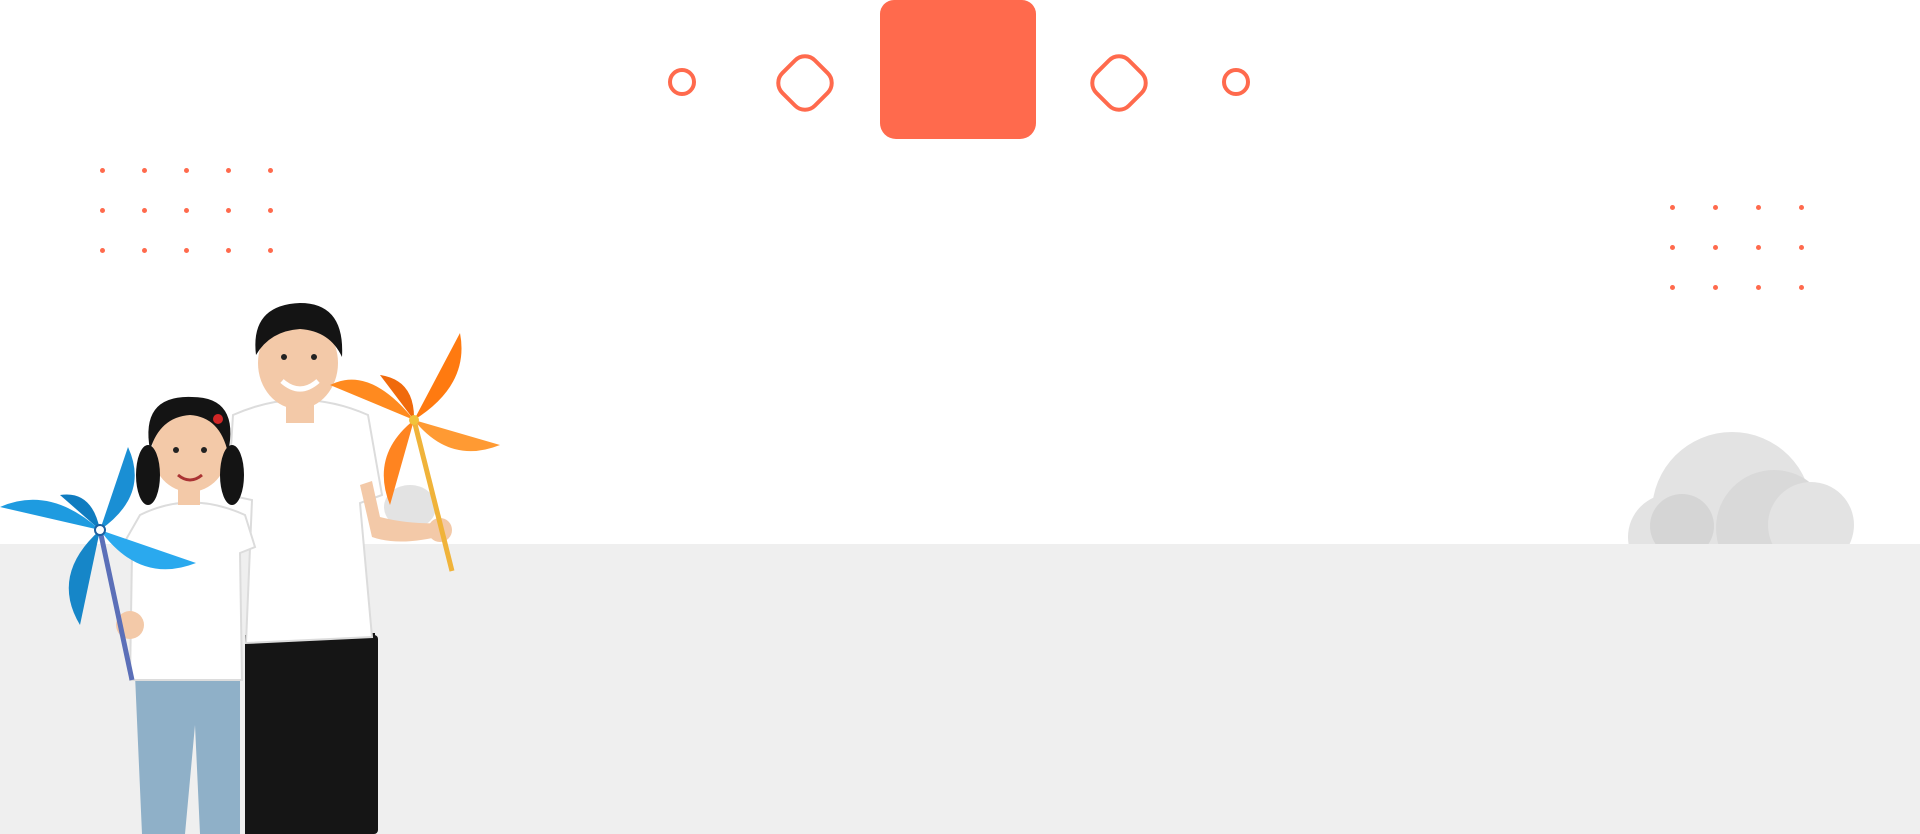 This screenshot has height=834, width=1920. What do you see at coordinates (1743, 482) in the screenshot?
I see `cloud-icon` at bounding box center [1743, 482].